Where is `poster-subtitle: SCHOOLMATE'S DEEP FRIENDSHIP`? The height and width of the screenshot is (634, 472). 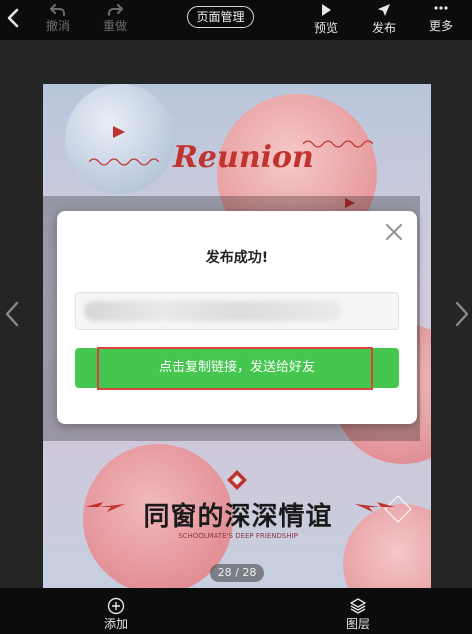
poster-subtitle: SCHOOLMATE'S DEEP FRIENDSHIP is located at coordinates (238, 536).